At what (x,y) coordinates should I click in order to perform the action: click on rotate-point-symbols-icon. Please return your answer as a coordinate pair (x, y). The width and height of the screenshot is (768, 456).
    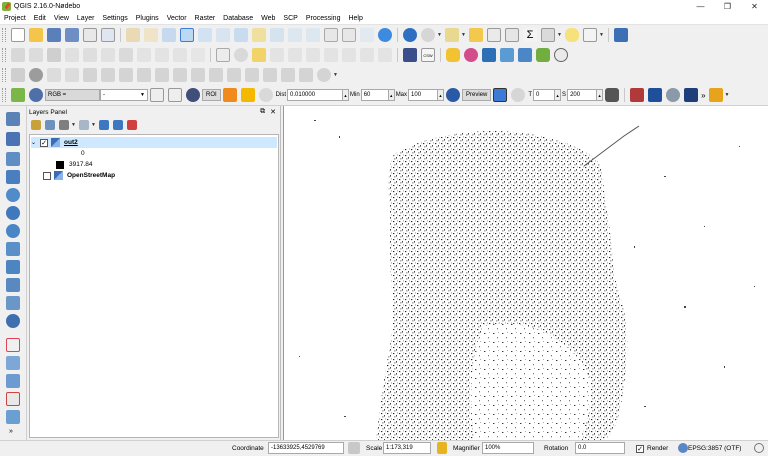
    Looking at the image, I should click on (306, 75).